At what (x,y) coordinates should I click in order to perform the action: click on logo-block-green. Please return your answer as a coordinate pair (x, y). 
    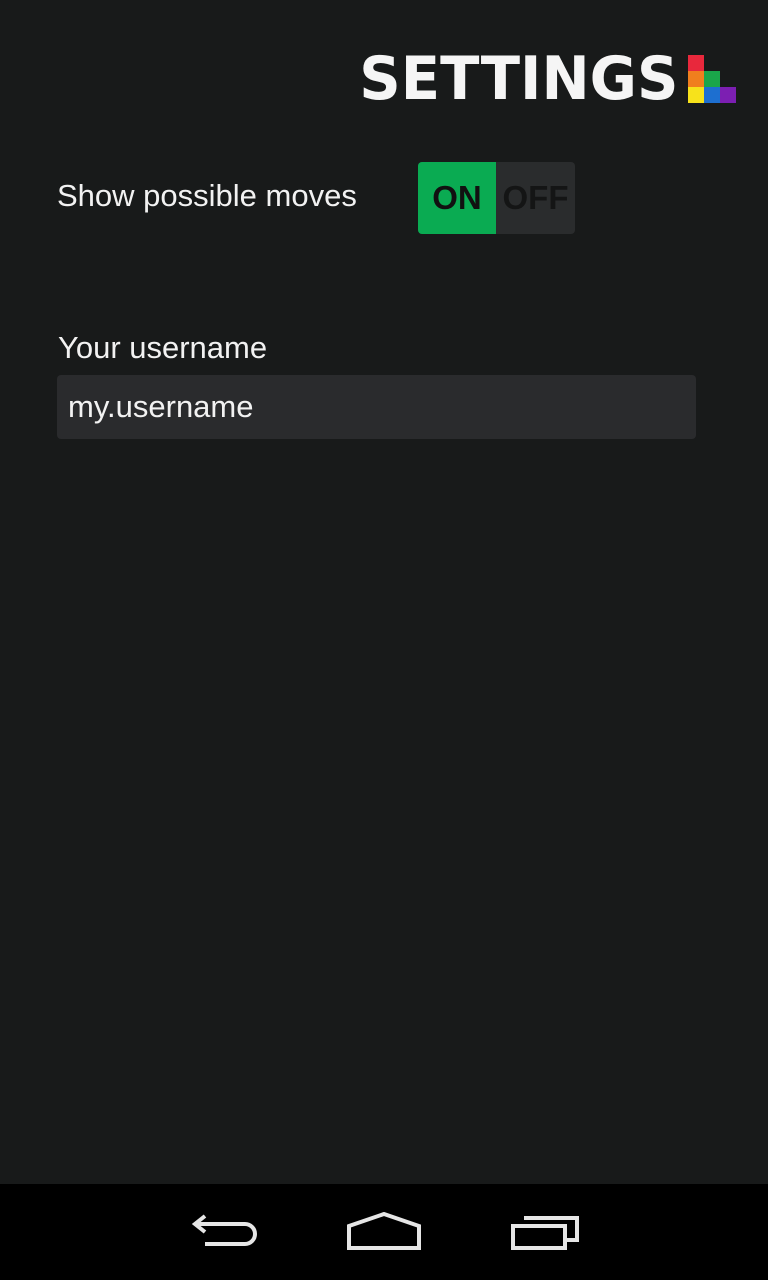
    Looking at the image, I should click on (712, 79).